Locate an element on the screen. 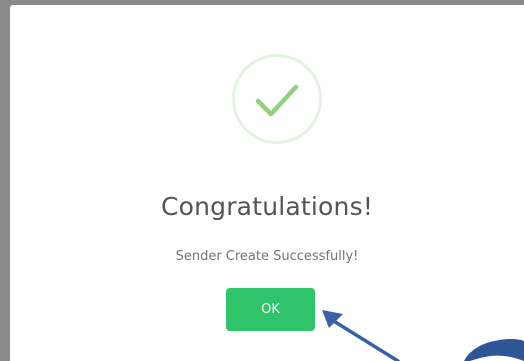 The height and width of the screenshot is (361, 524). checkmark-glyph is located at coordinates (277, 100).